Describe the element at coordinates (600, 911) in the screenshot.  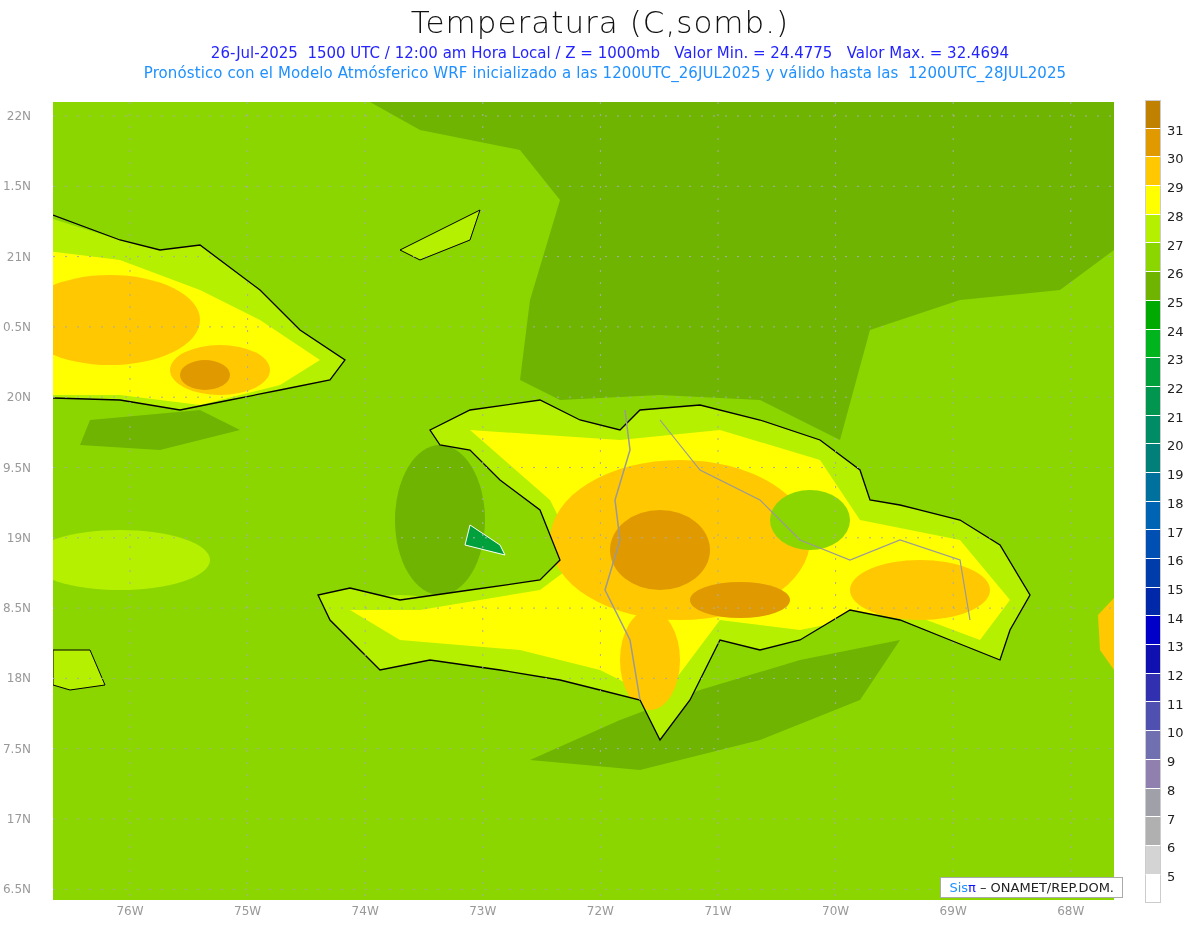
I see `longitude-label: 72W` at that location.